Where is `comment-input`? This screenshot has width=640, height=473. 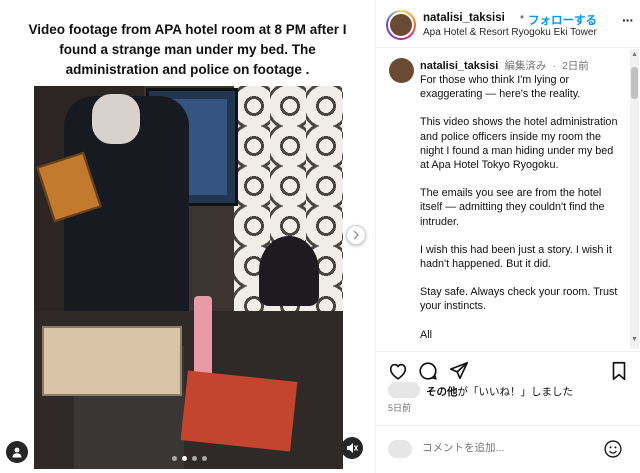
comment-input is located at coordinates (507, 448).